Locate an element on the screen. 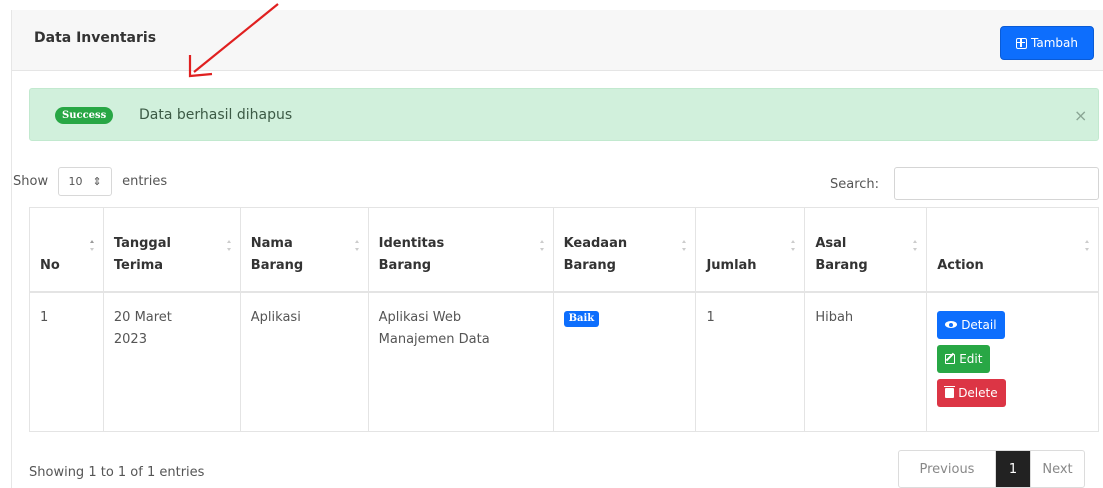  eye-icon is located at coordinates (951, 324).